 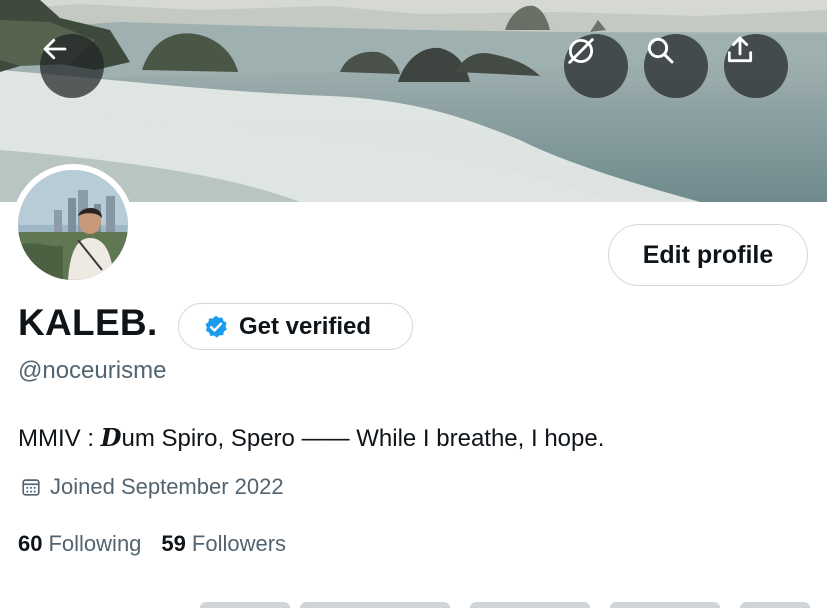 I want to click on followers-link: 59 Followers, so click(x=223, y=544).